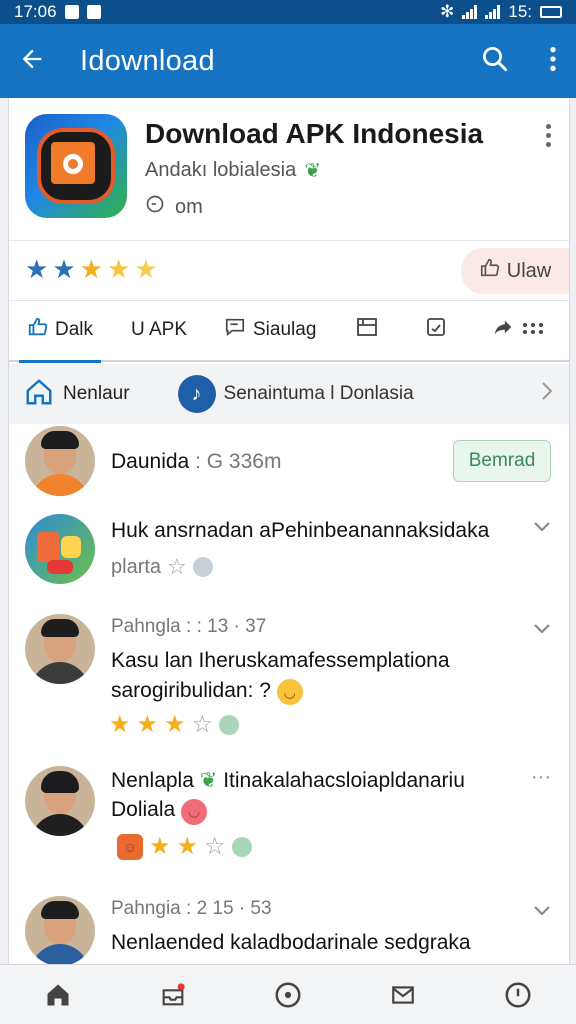 Image resolution: width=576 pixels, height=1024 pixels. I want to click on app-bar-title: Idownload, so click(147, 60).